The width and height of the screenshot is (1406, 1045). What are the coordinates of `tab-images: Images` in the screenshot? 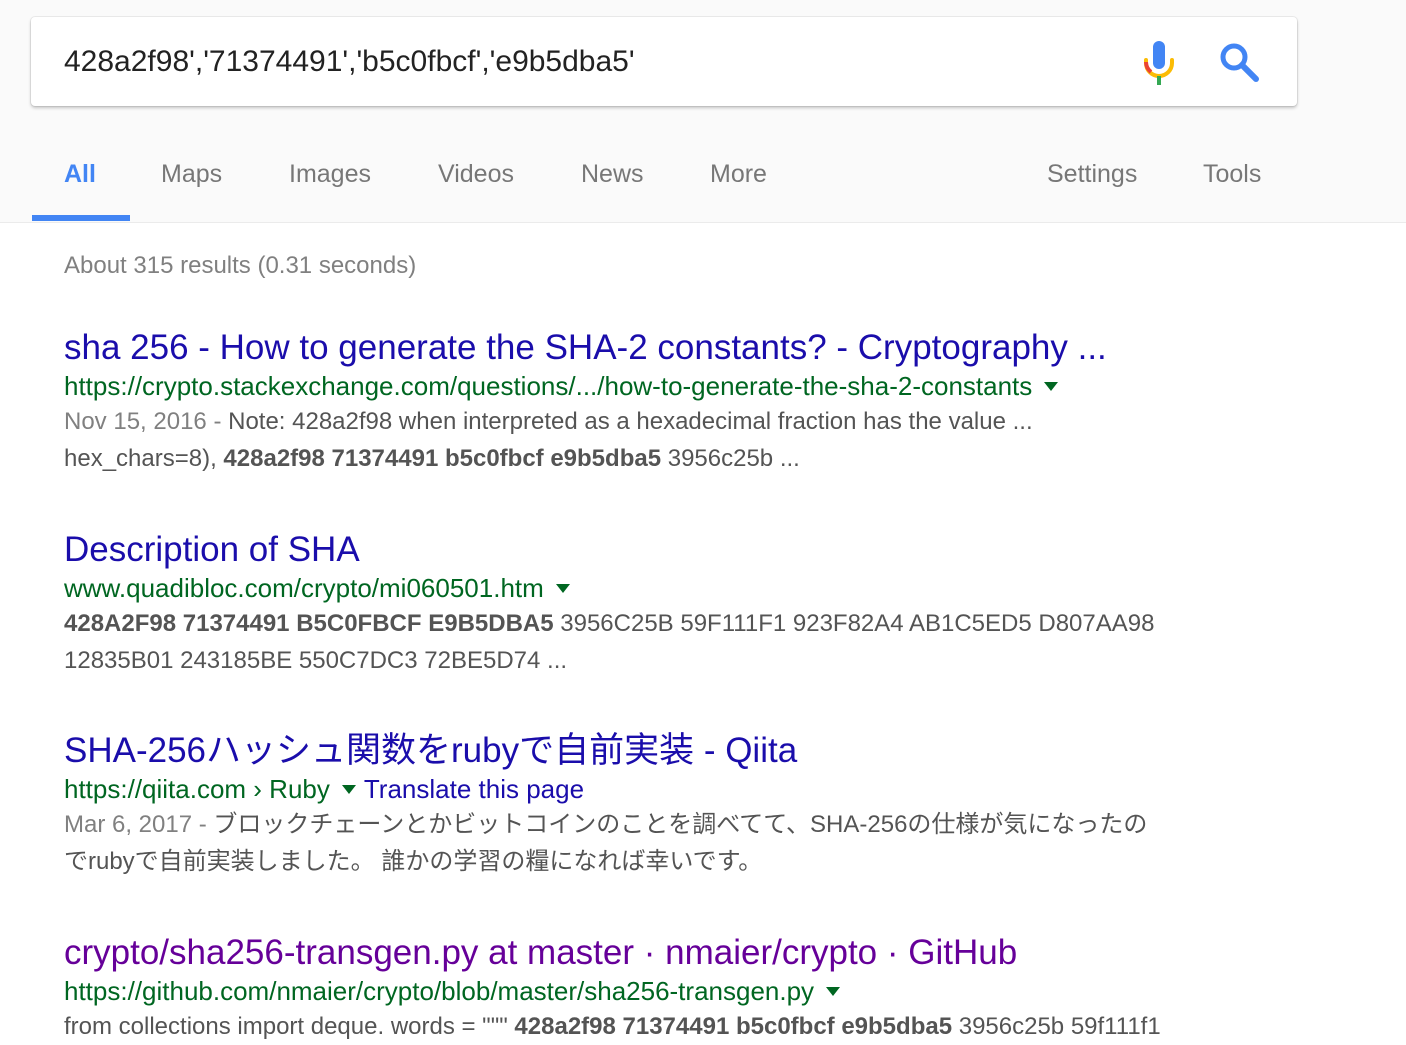 It's located at (330, 174).